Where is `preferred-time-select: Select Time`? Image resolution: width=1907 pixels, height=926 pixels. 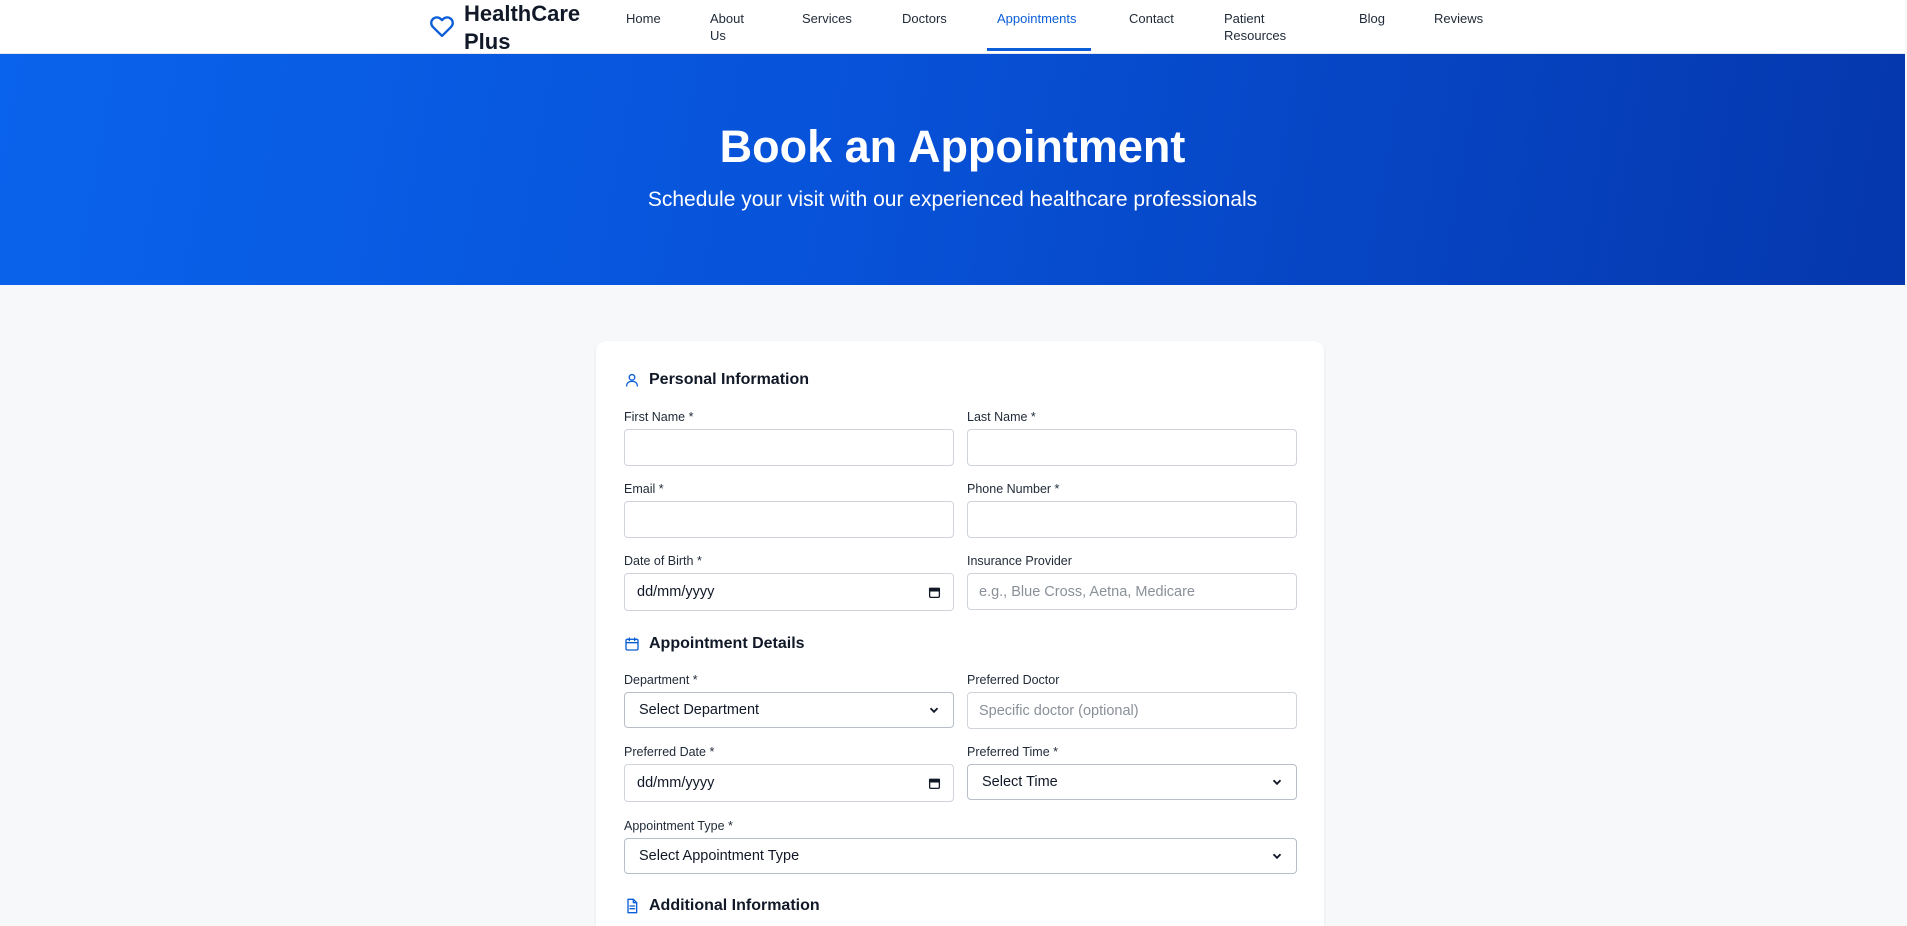
preferred-time-select: Select Time is located at coordinates (1132, 782).